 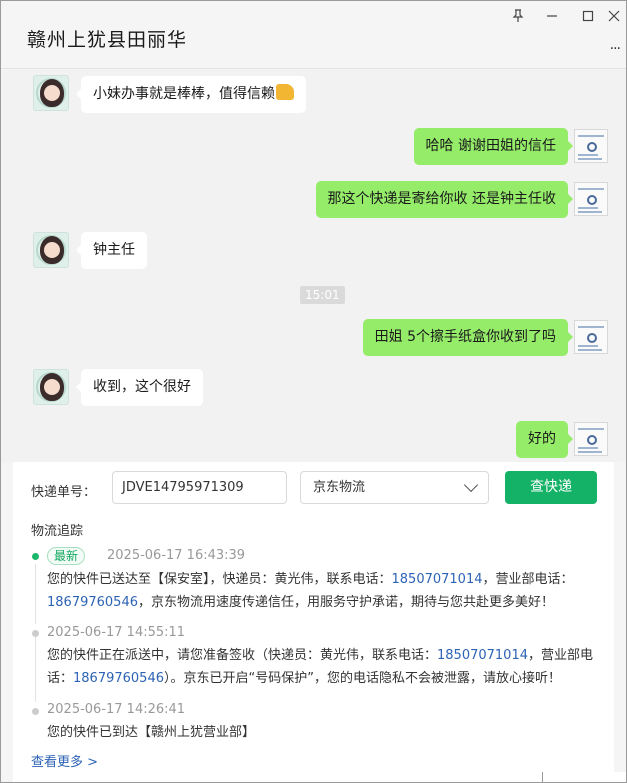 What do you see at coordinates (322, 295) in the screenshot?
I see `time-divider: 15:01` at bounding box center [322, 295].